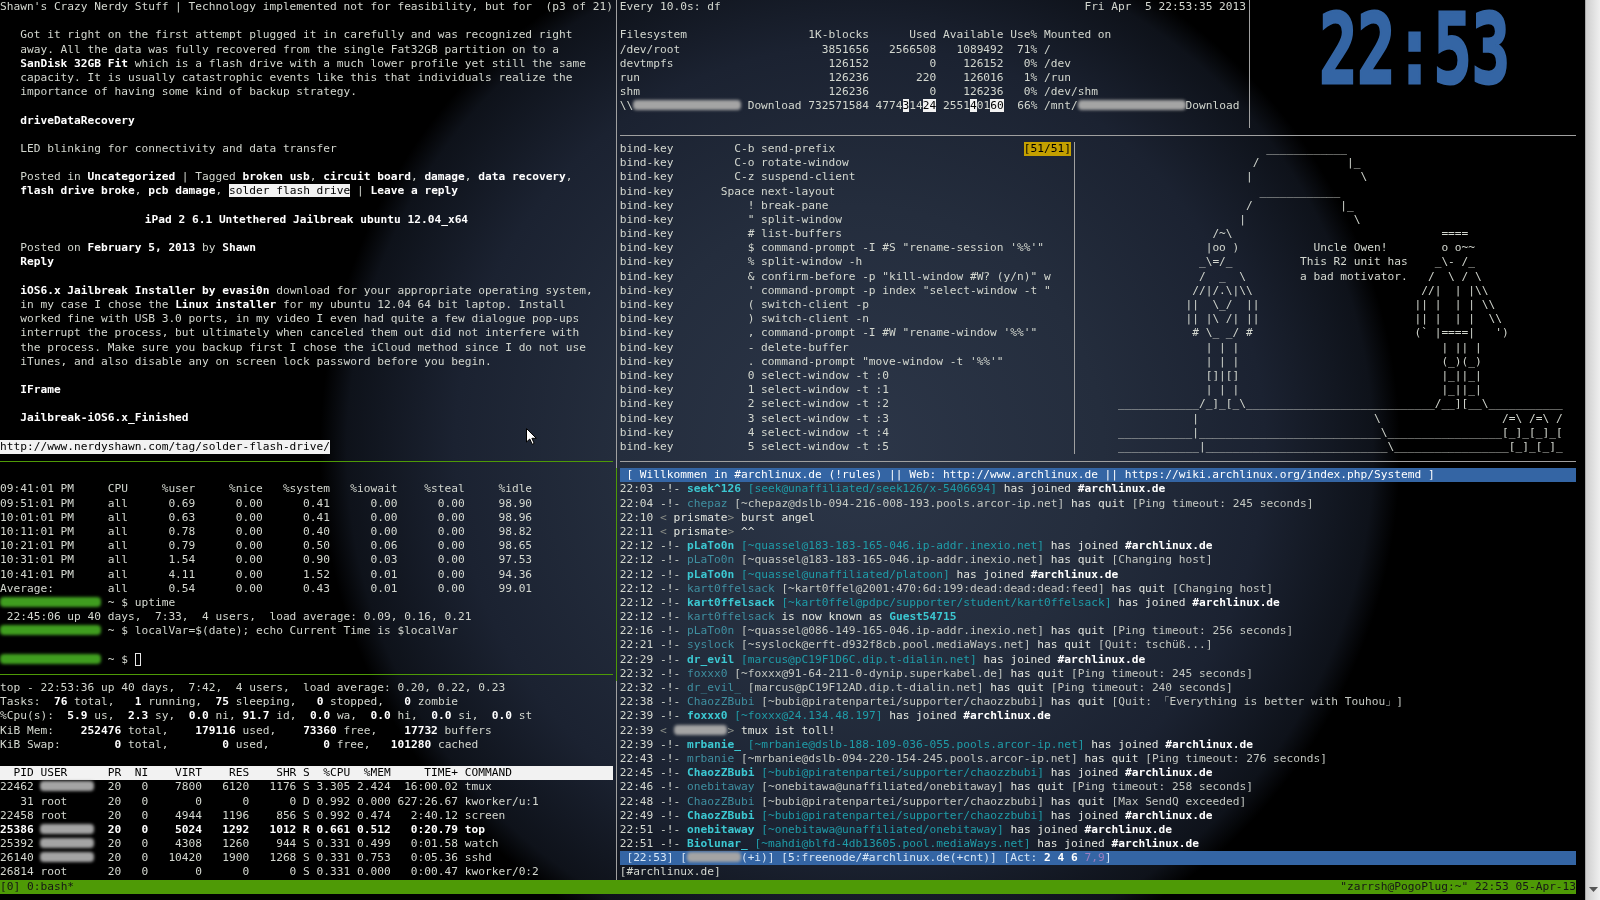 This screenshot has width=1600, height=900. What do you see at coordinates (266, 517) in the screenshot?
I see `shell-line: 10:01:01 PM all 0.63 0.00 0.41 0.00 0.00 98.96` at bounding box center [266, 517].